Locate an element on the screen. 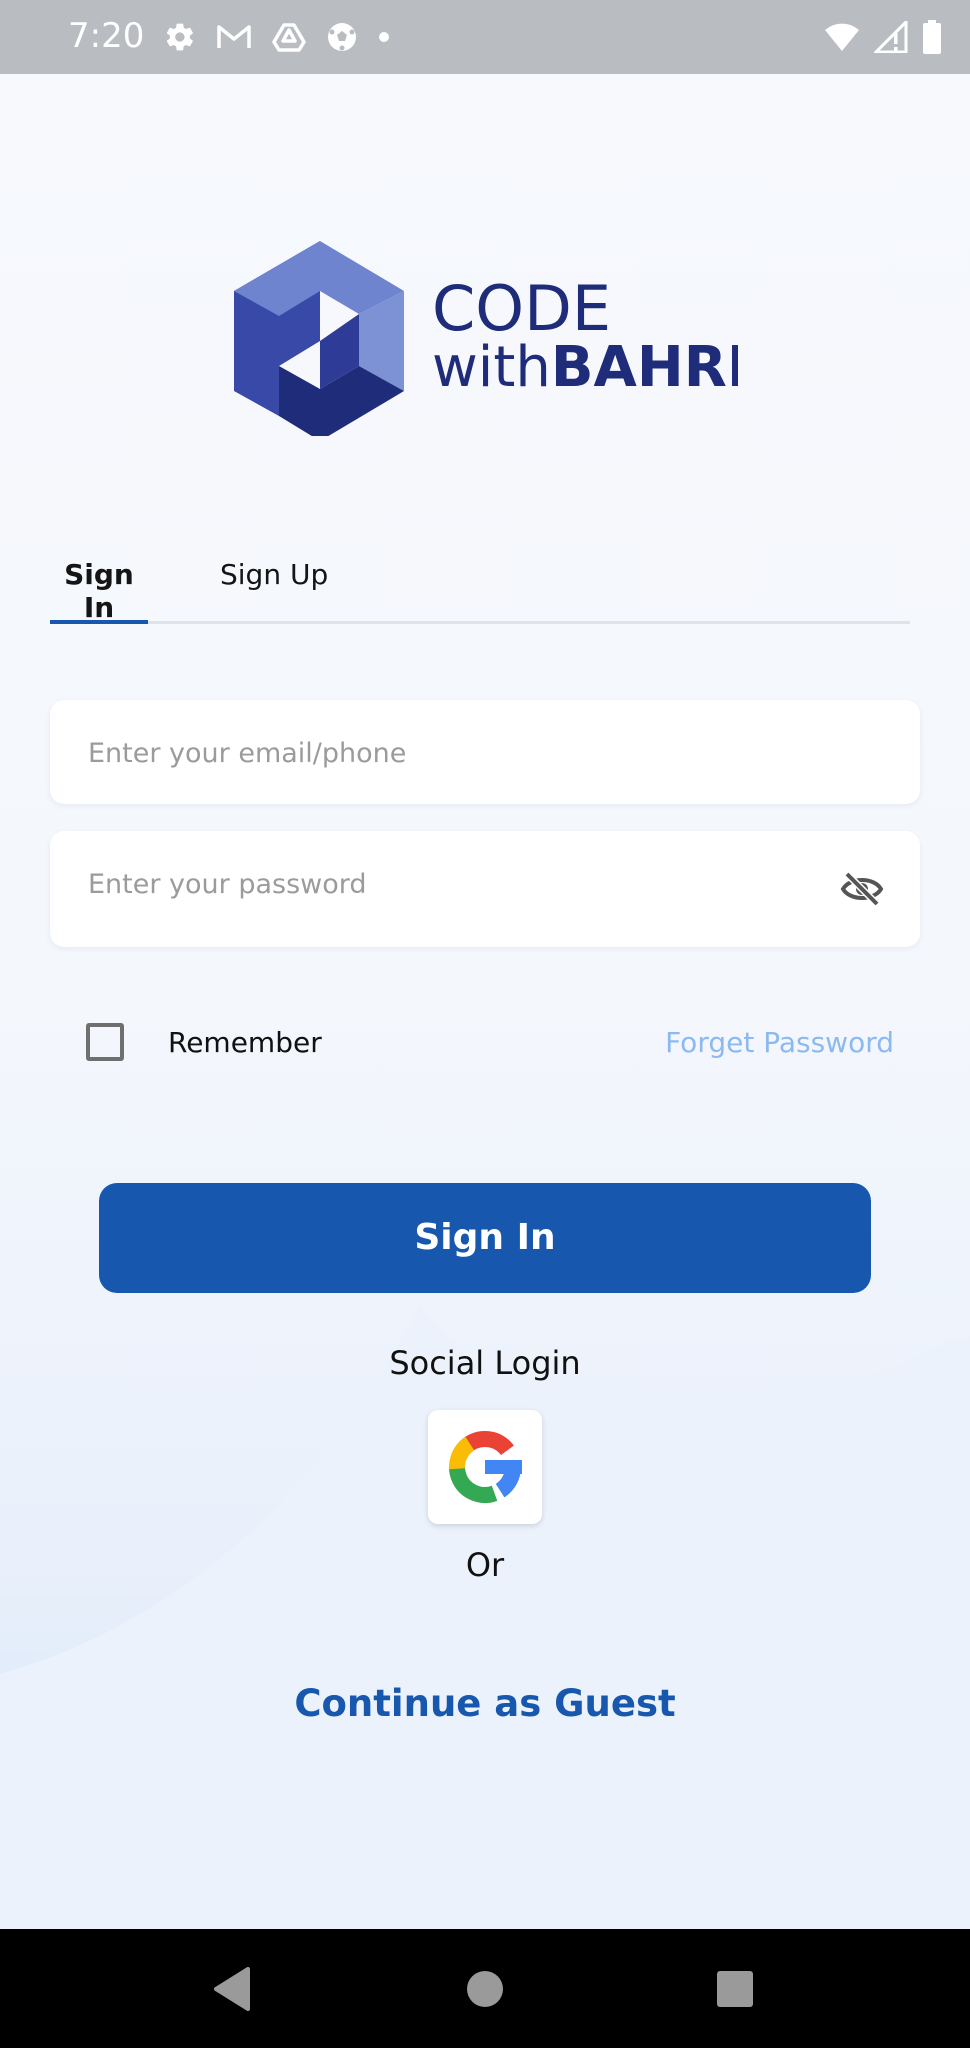 The height and width of the screenshot is (2048, 970). status-icons-right is located at coordinates (883, 37).